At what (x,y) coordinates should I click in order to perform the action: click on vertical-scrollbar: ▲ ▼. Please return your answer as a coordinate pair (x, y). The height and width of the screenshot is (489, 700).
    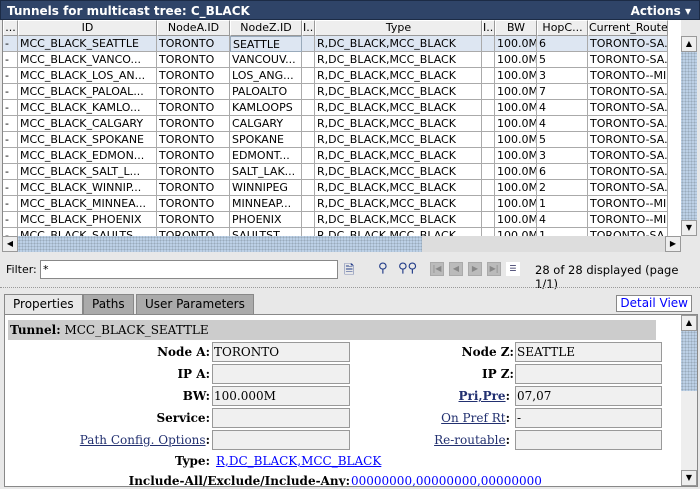
    Looking at the image, I should click on (689, 136).